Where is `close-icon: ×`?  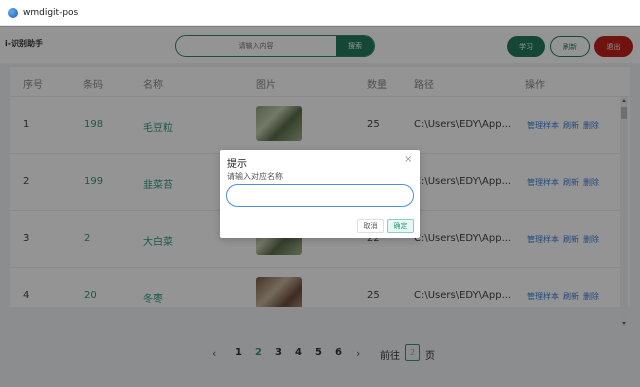 close-icon: × is located at coordinates (408, 159).